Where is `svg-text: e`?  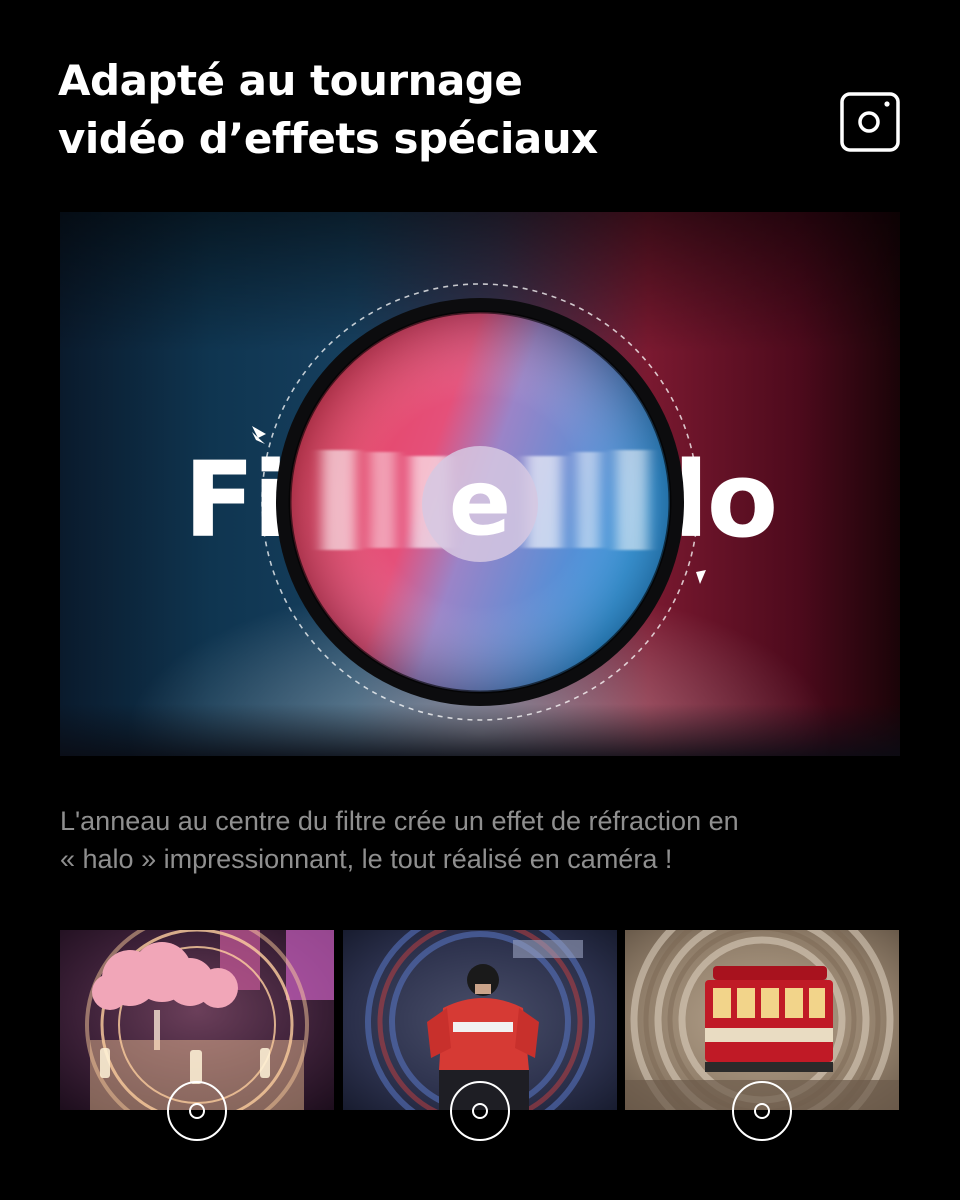
svg-text: e is located at coordinates (480, 502).